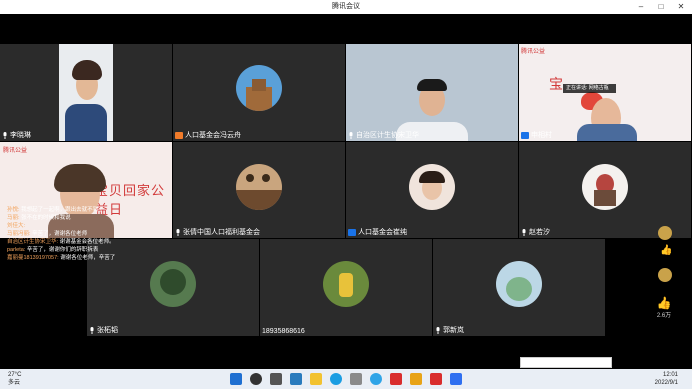 The height and width of the screenshot is (389, 692). What do you see at coordinates (456, 379) in the screenshot?
I see `tencent-meeting-icon` at bounding box center [456, 379].